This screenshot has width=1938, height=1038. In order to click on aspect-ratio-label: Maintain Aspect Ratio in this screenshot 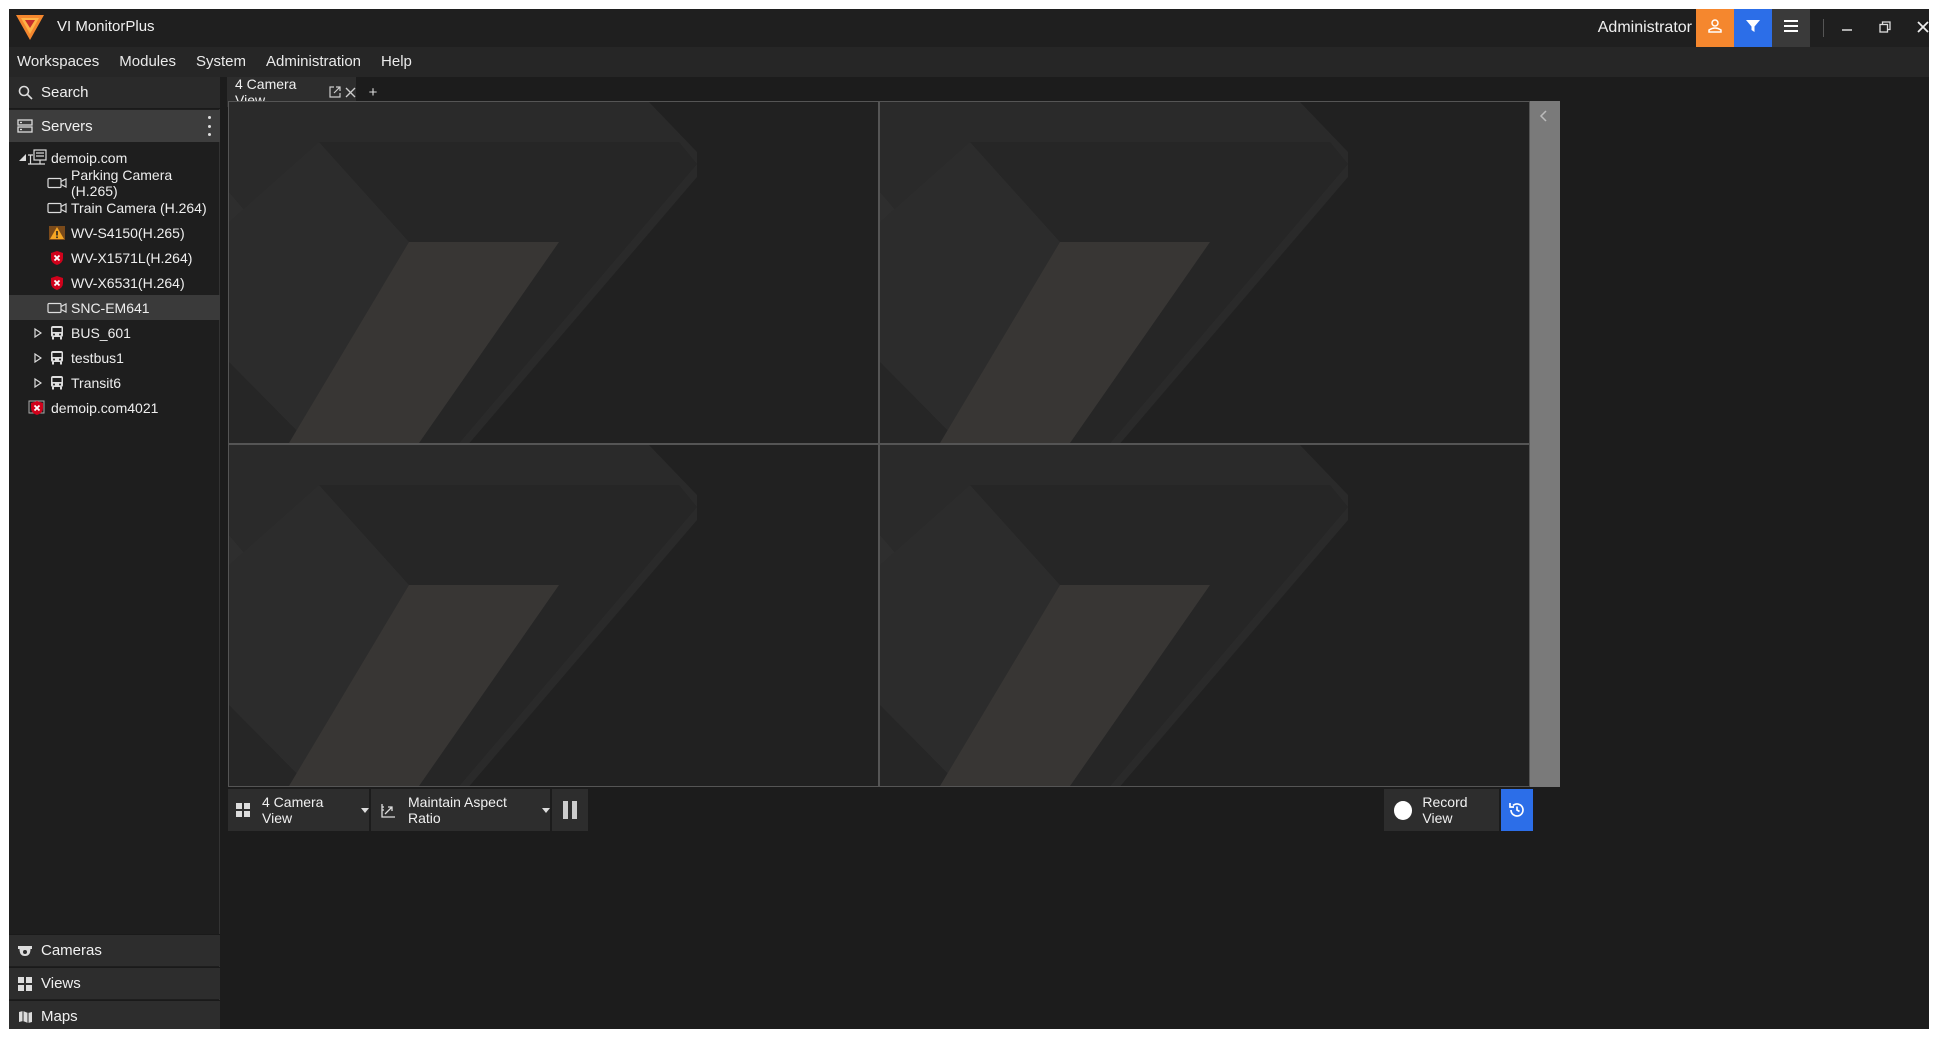, I will do `click(457, 810)`.